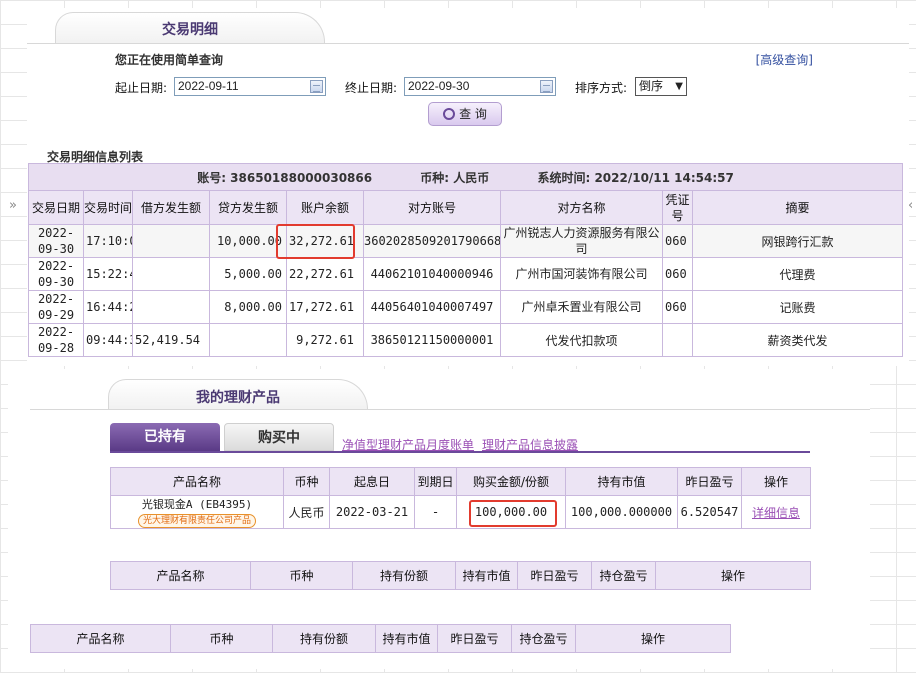 This screenshot has width=916, height=673. Describe the element at coordinates (404, 575) in the screenshot. I see `column-header: 持有份额` at that location.